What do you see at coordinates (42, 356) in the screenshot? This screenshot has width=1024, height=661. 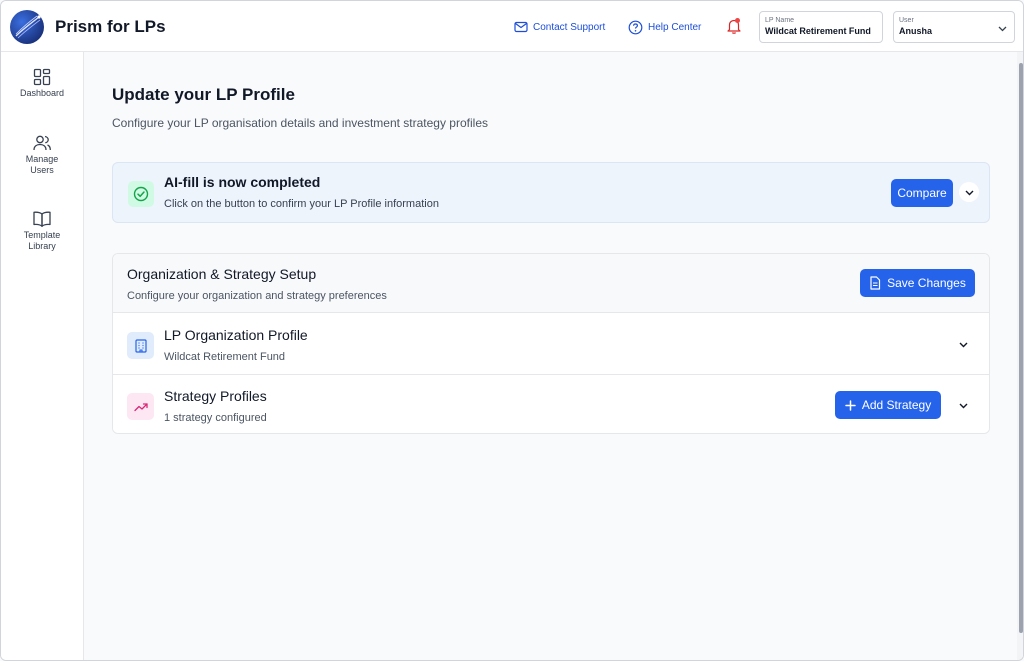 I see `sidebar: Dashboard Manage Users Template Library` at bounding box center [42, 356].